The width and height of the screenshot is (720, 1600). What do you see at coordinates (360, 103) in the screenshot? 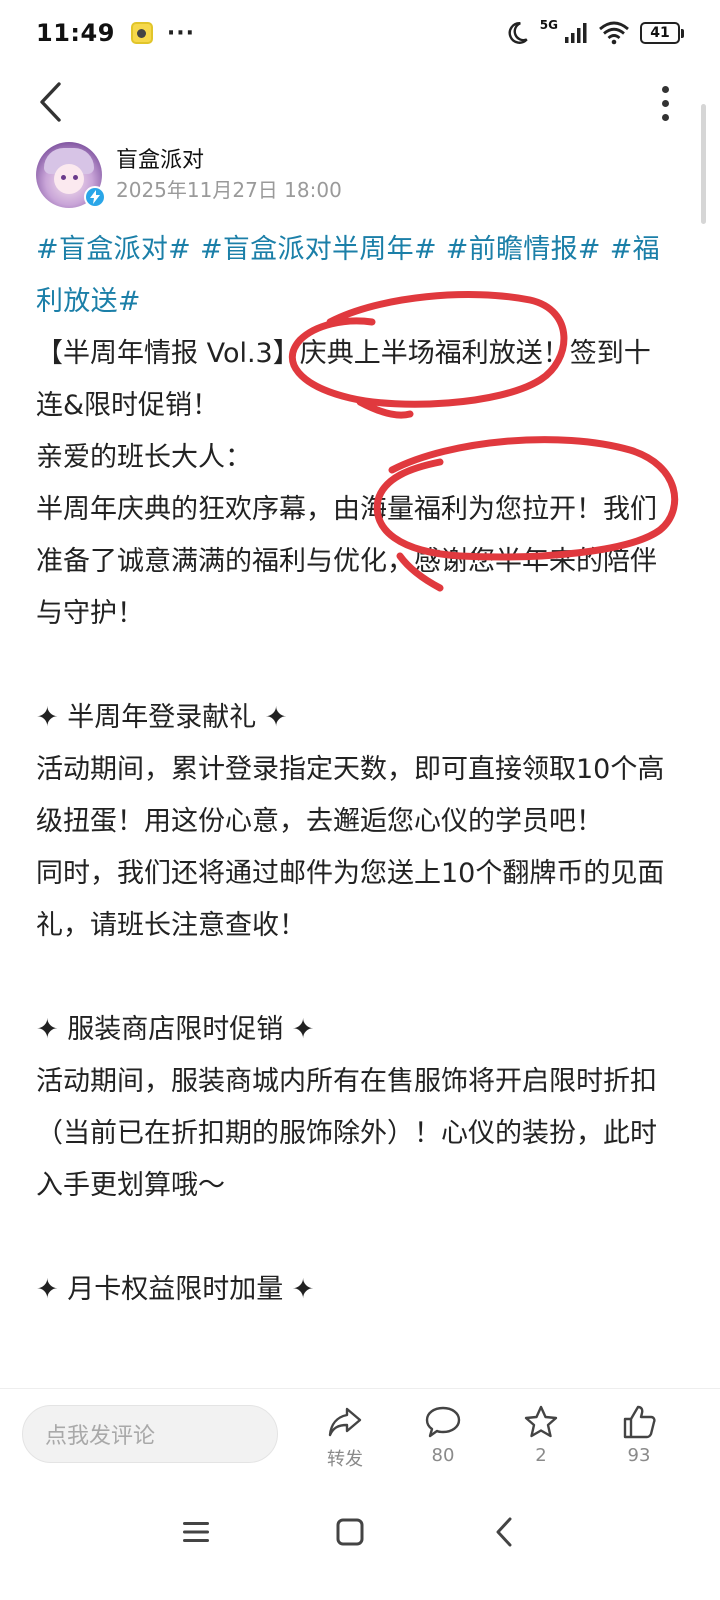
I see `top-nav` at bounding box center [360, 103].